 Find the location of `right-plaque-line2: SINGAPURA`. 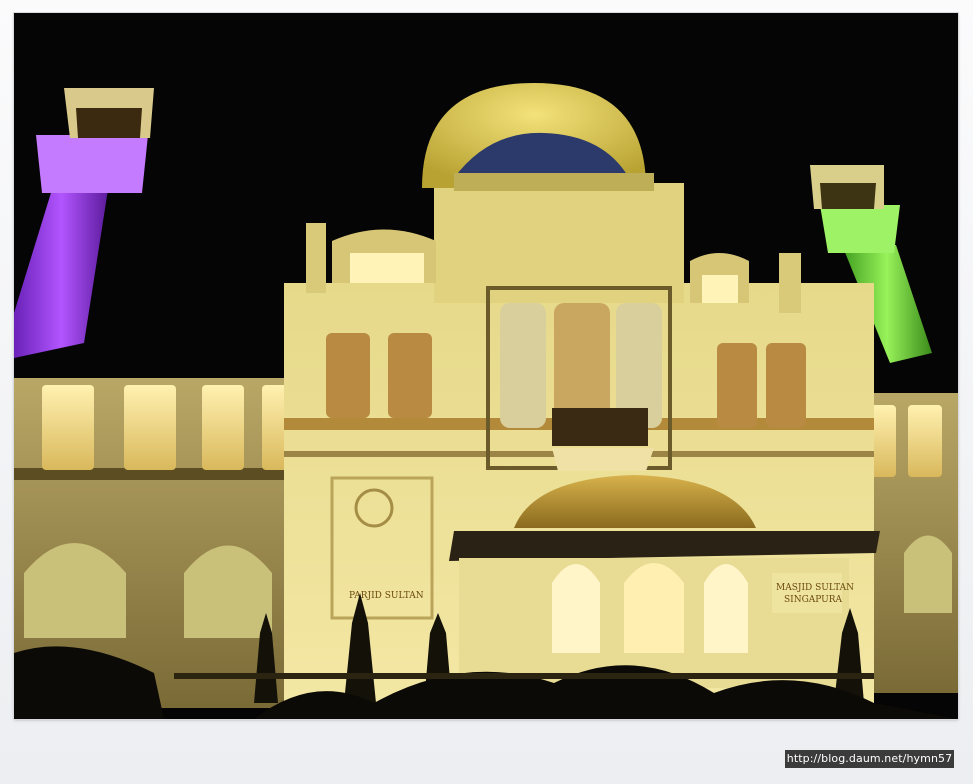

right-plaque-line2: SINGAPURA is located at coordinates (813, 600).